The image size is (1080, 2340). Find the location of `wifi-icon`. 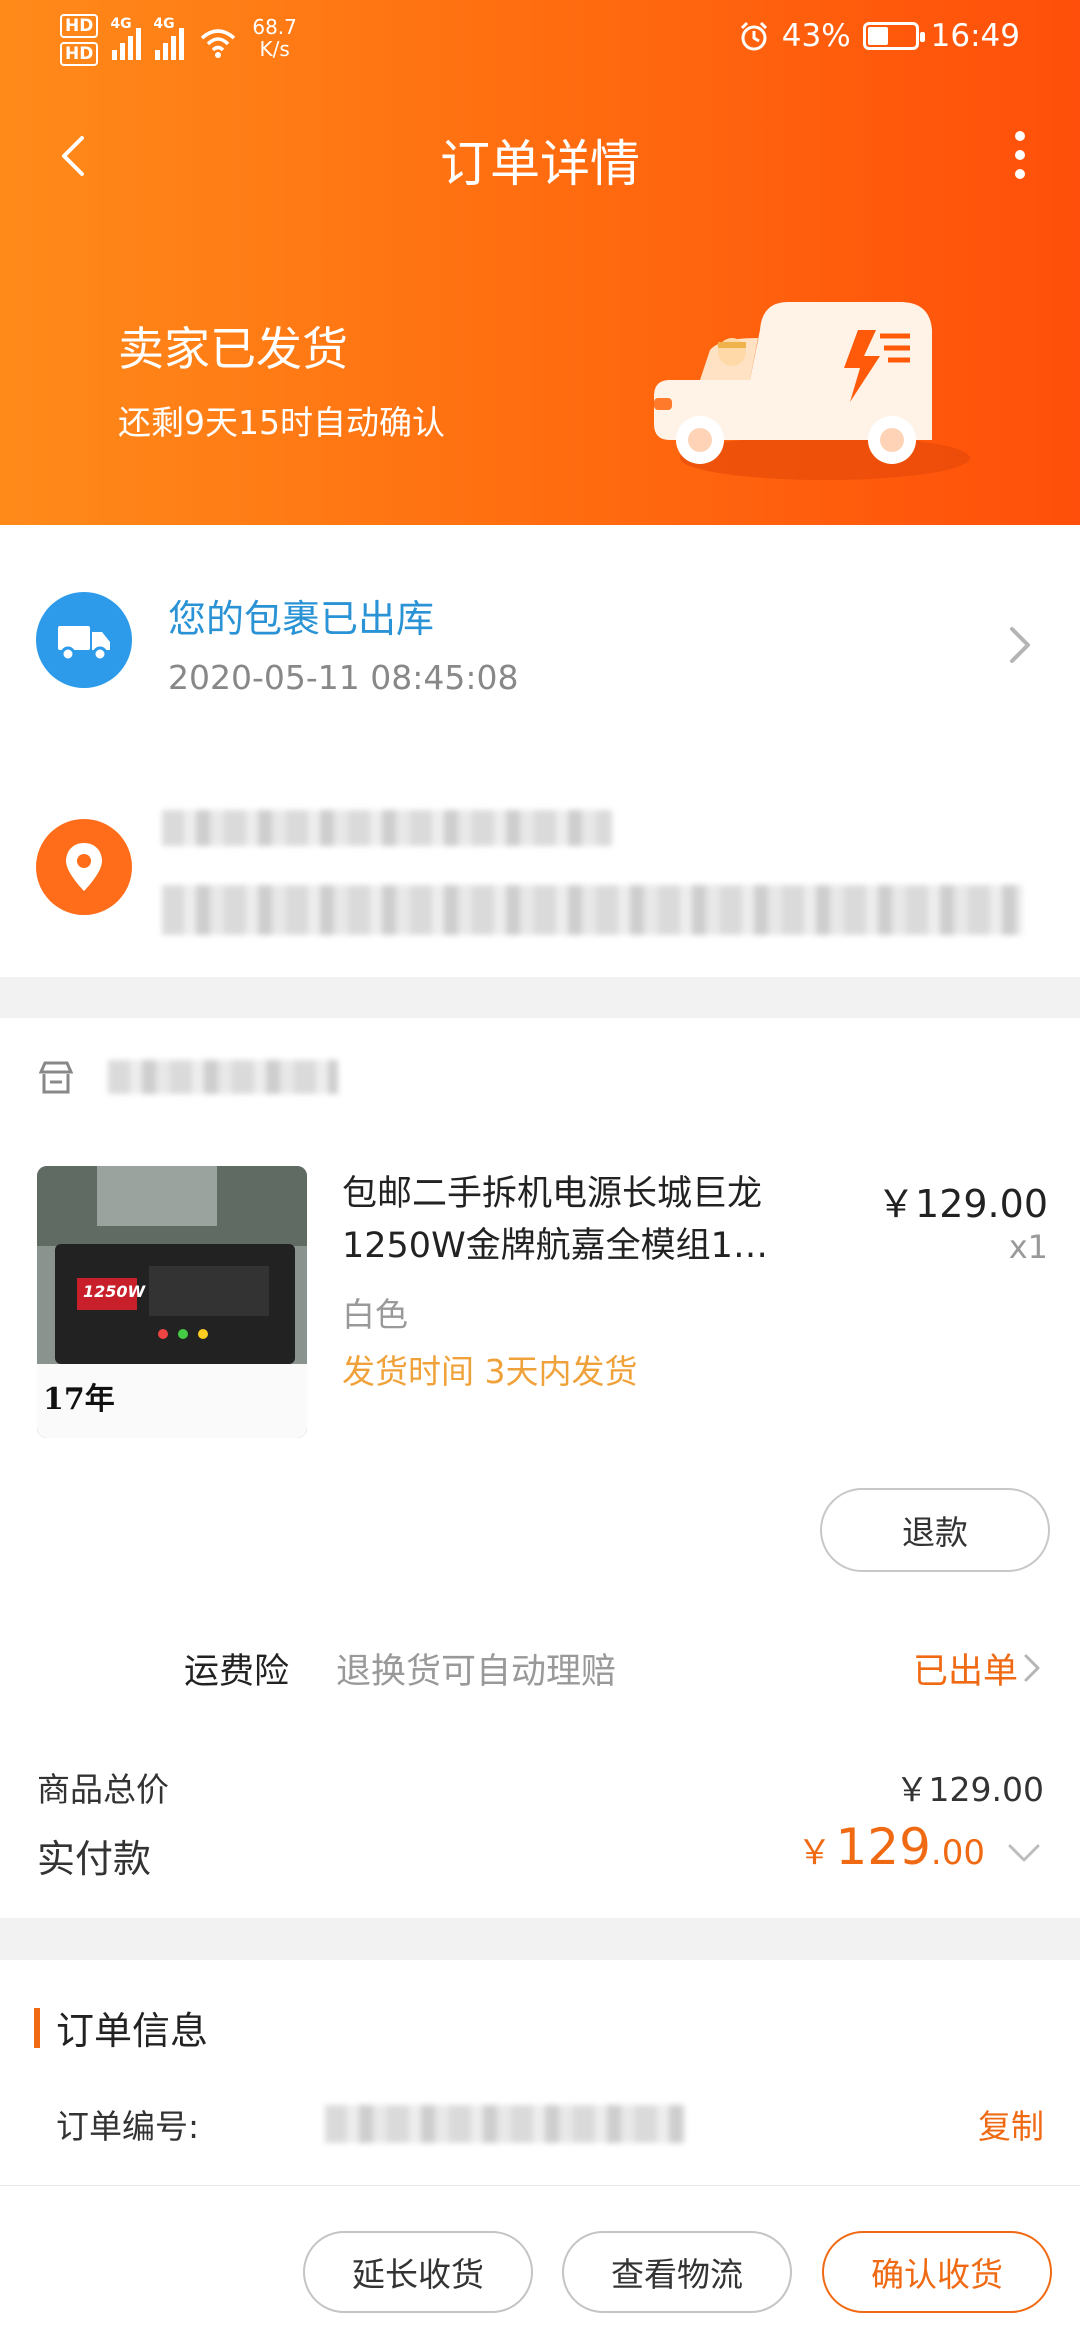

wifi-icon is located at coordinates (218, 43).